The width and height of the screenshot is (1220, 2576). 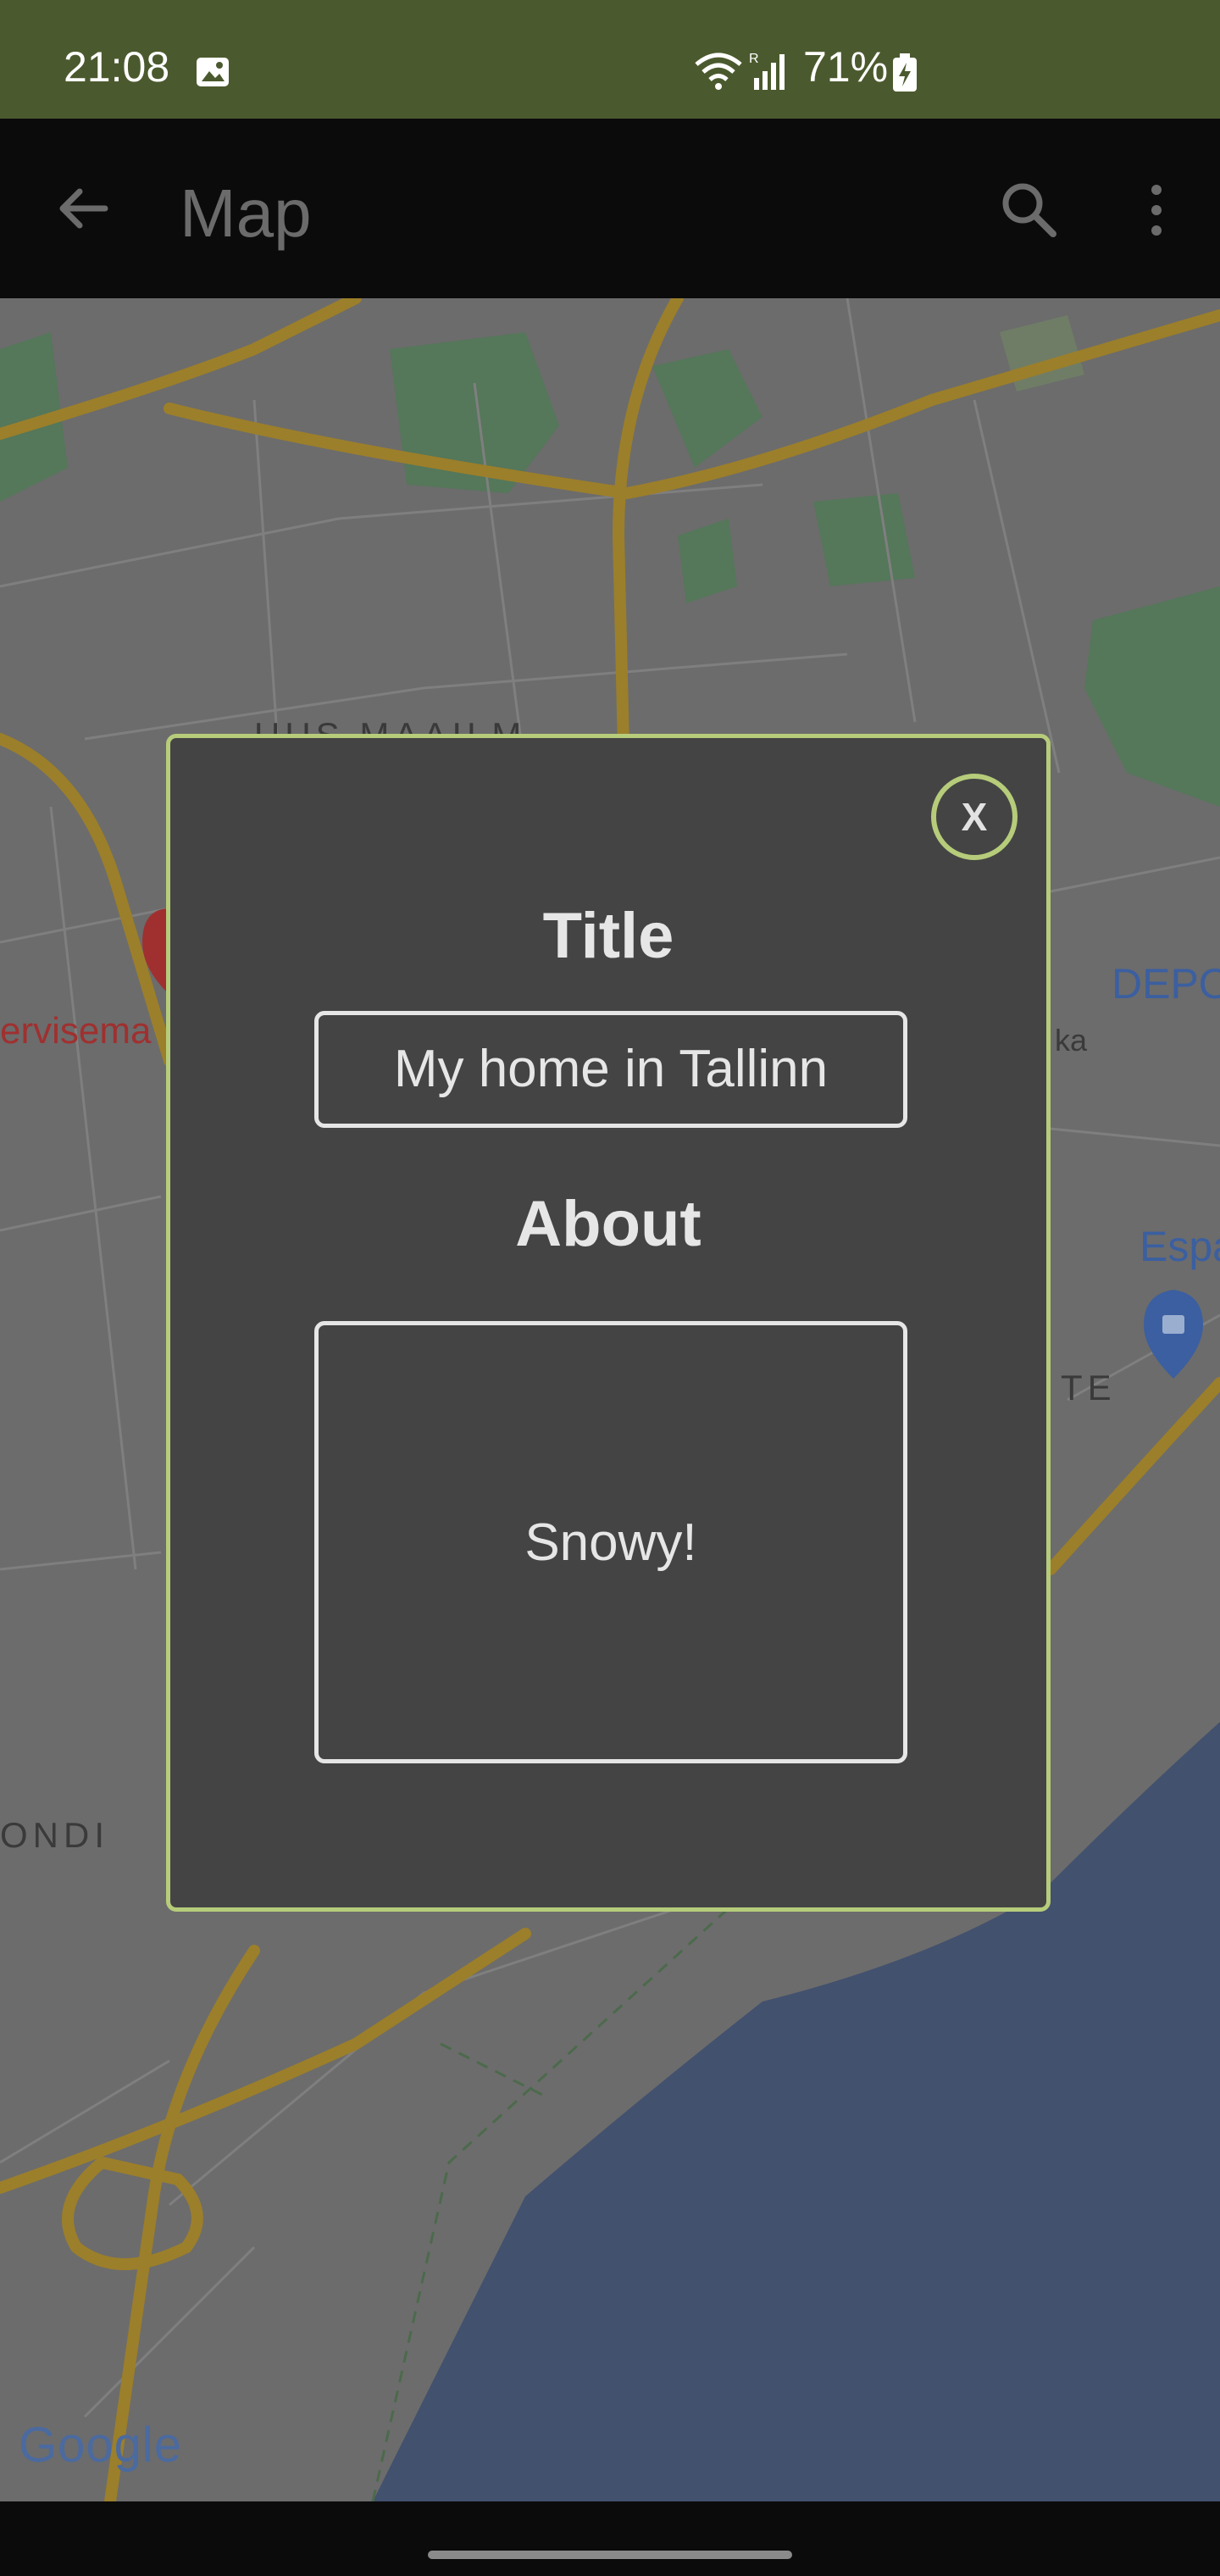 What do you see at coordinates (610, 59) in the screenshot?
I see `status-bar: 21:08 R 71%` at bounding box center [610, 59].